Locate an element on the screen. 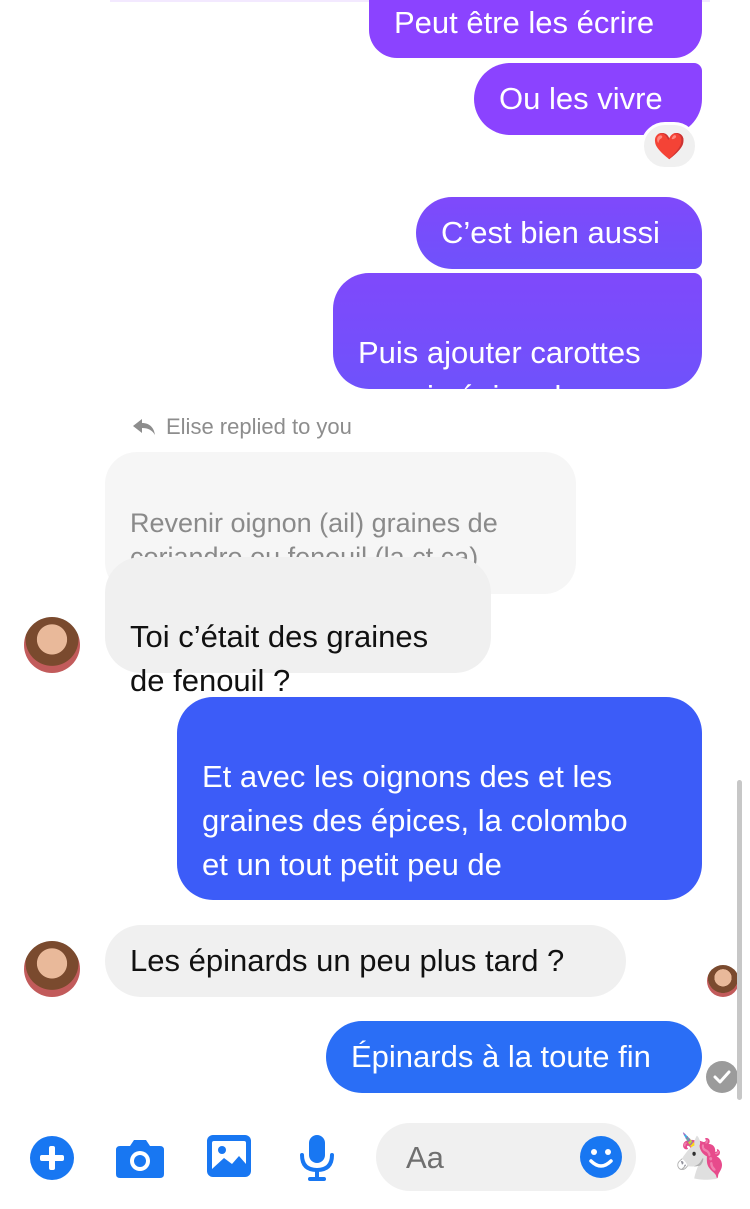 The width and height of the screenshot is (750, 1209). reaction-badge: ❤️ is located at coordinates (669, 146).